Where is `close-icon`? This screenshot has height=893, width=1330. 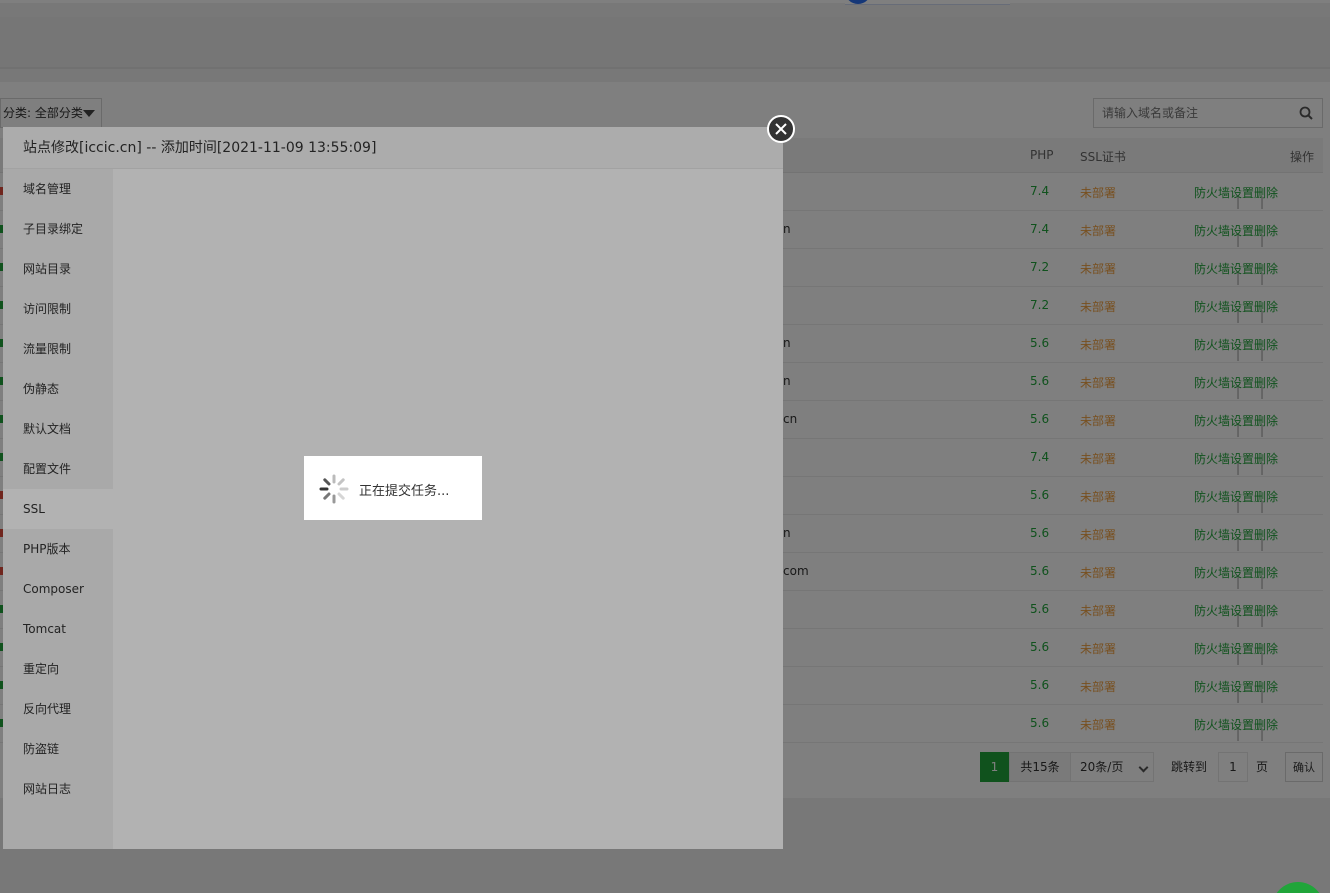
close-icon is located at coordinates (781, 129).